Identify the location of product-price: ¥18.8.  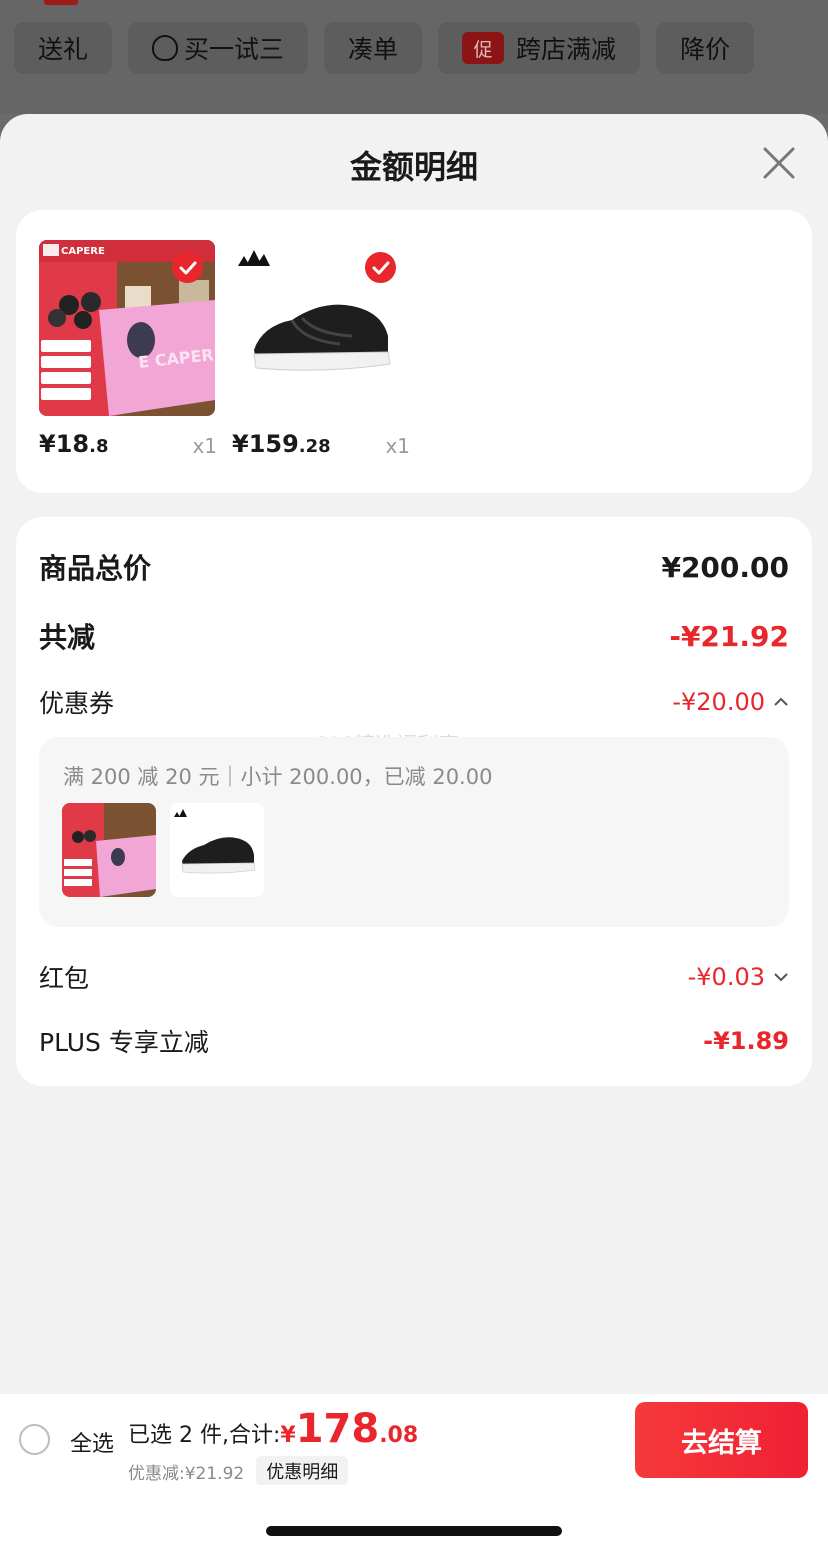
(74, 444).